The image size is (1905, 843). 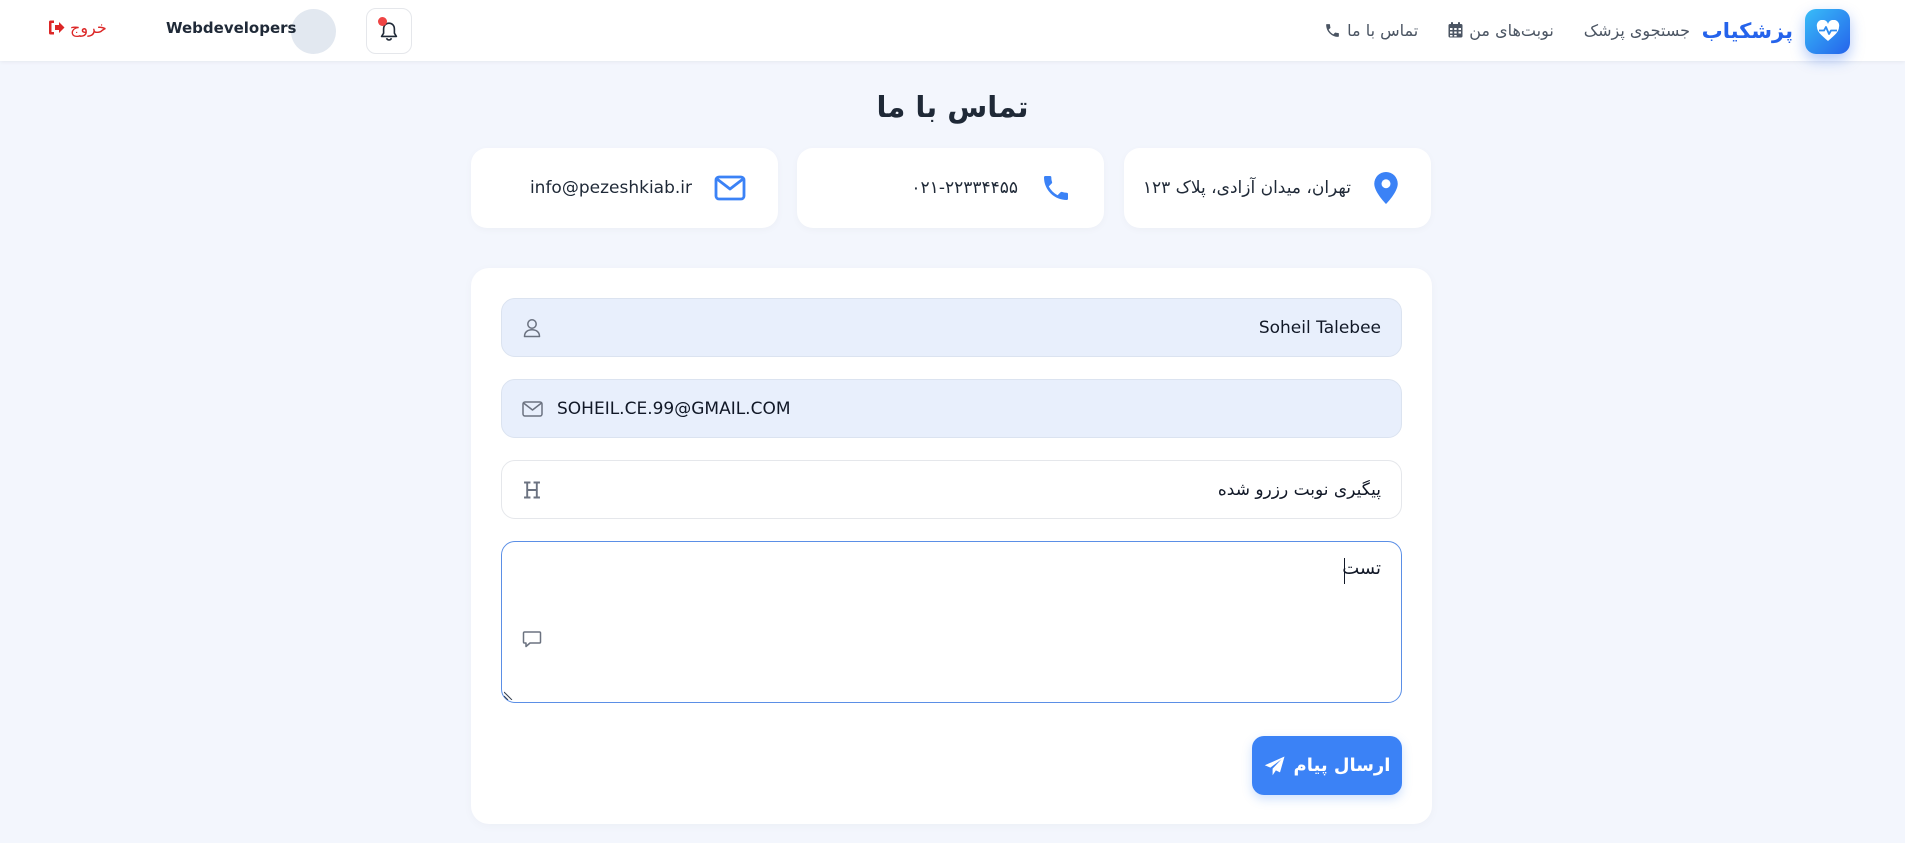 I want to click on subject-field, so click(x=951, y=489).